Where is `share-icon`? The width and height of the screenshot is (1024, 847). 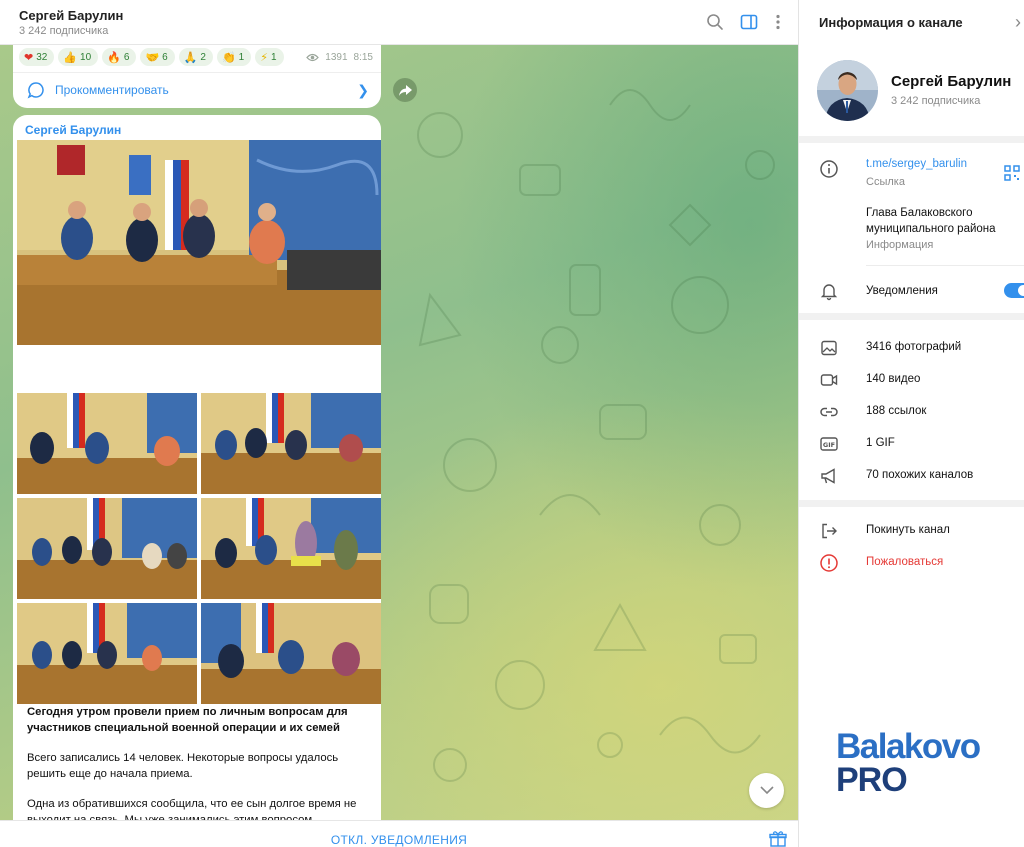
share-icon is located at coordinates (405, 90).